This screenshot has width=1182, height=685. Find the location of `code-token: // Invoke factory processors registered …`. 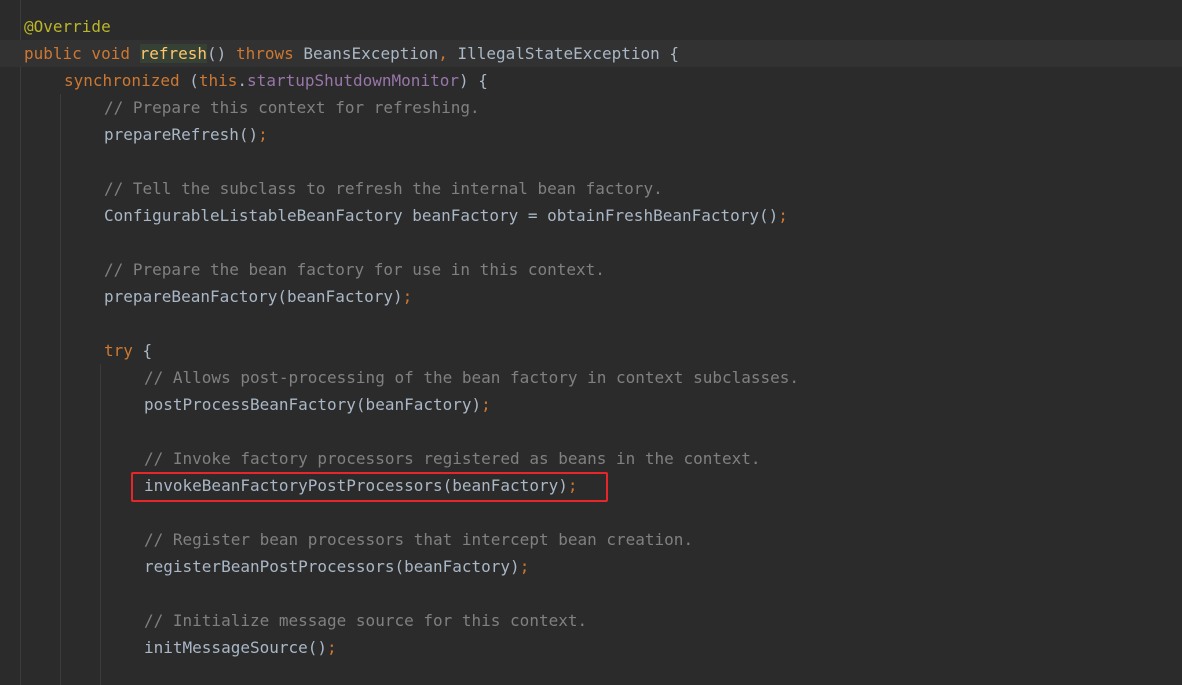

code-token: // Invoke factory processors registered … is located at coordinates (452, 458).